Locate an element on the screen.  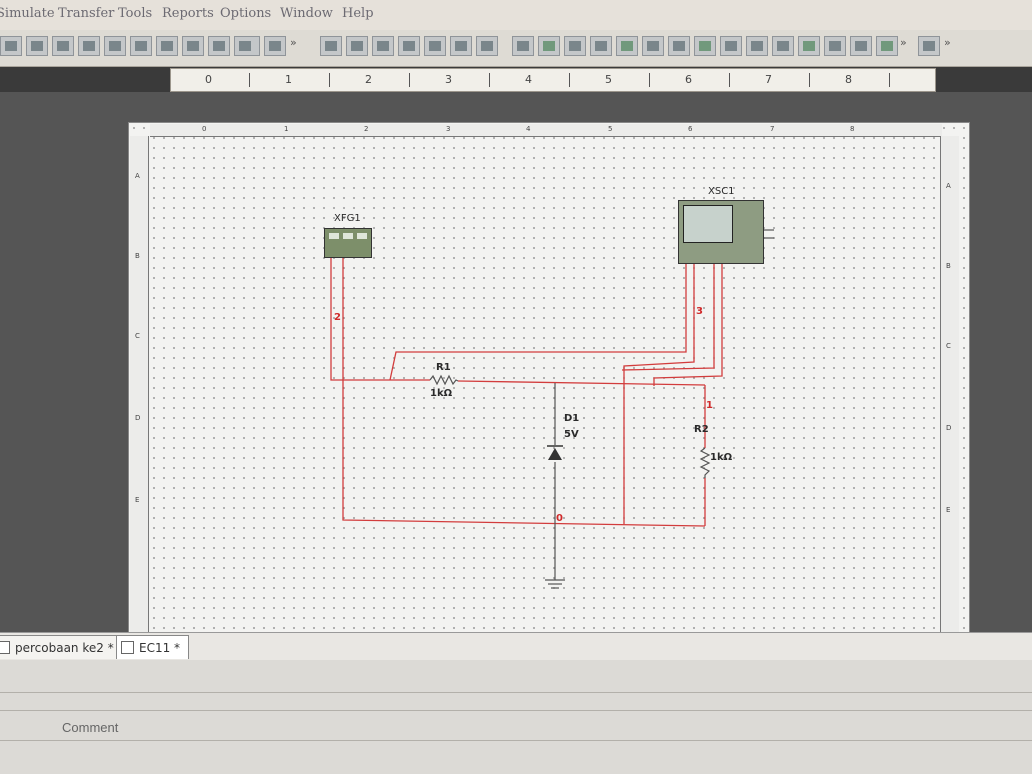
d1-value-label: 5V is located at coordinates (571, 434).